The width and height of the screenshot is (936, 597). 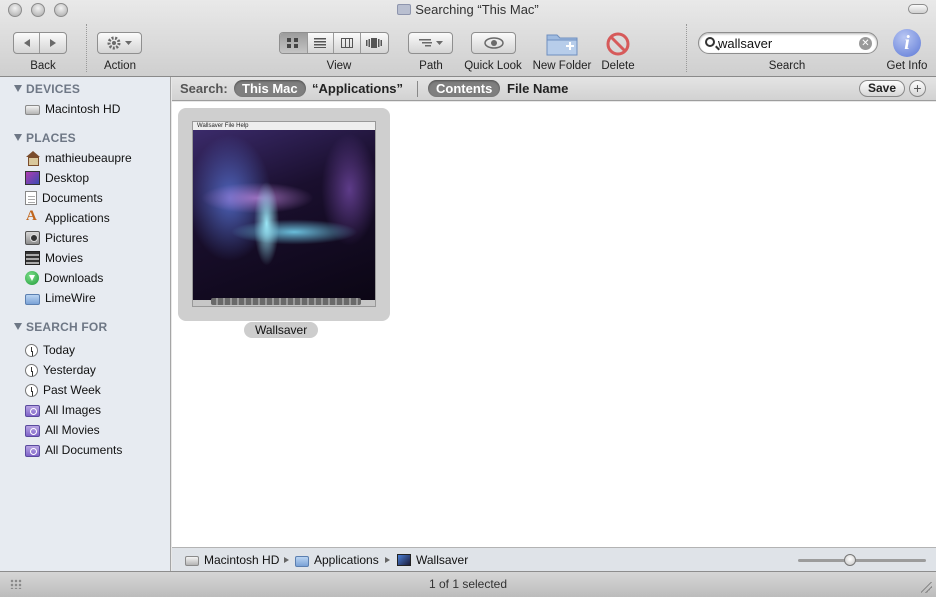 What do you see at coordinates (54, 258) in the screenshot?
I see `sidebar-item-movies: Movies` at bounding box center [54, 258].